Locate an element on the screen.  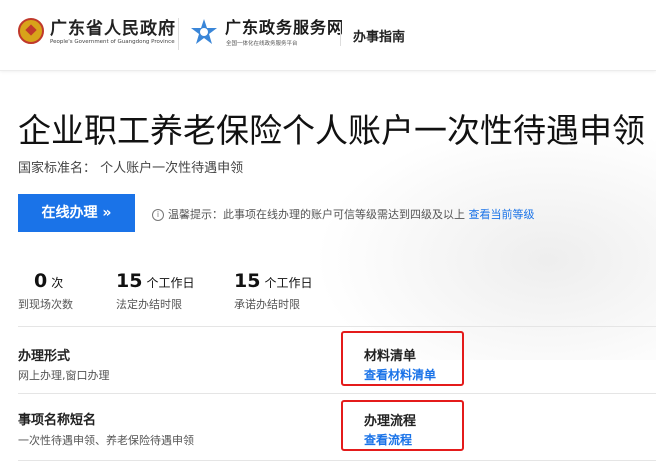
stat-label: 法定办结时限 is located at coordinates (149, 304).